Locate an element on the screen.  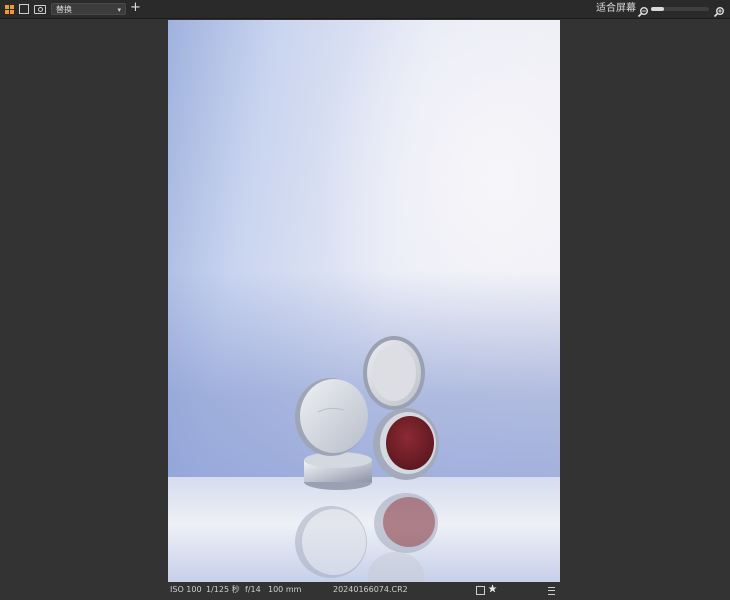
single-view-icon is located at coordinates (24, 9).